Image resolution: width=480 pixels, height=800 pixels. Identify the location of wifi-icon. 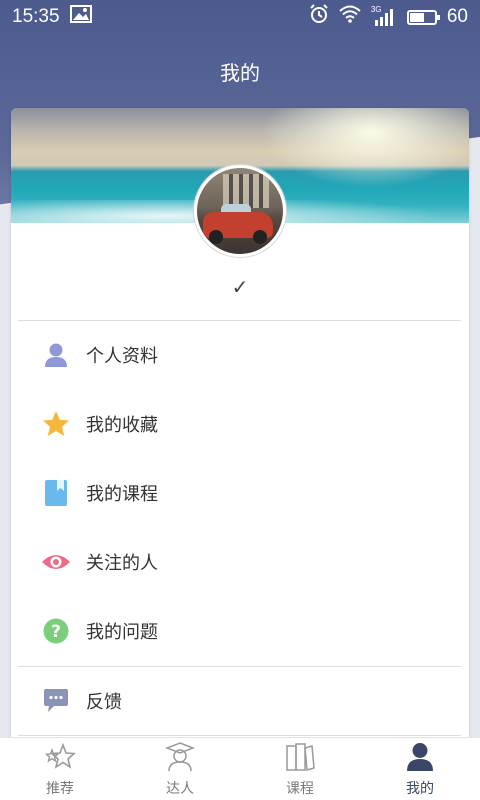
(350, 17).